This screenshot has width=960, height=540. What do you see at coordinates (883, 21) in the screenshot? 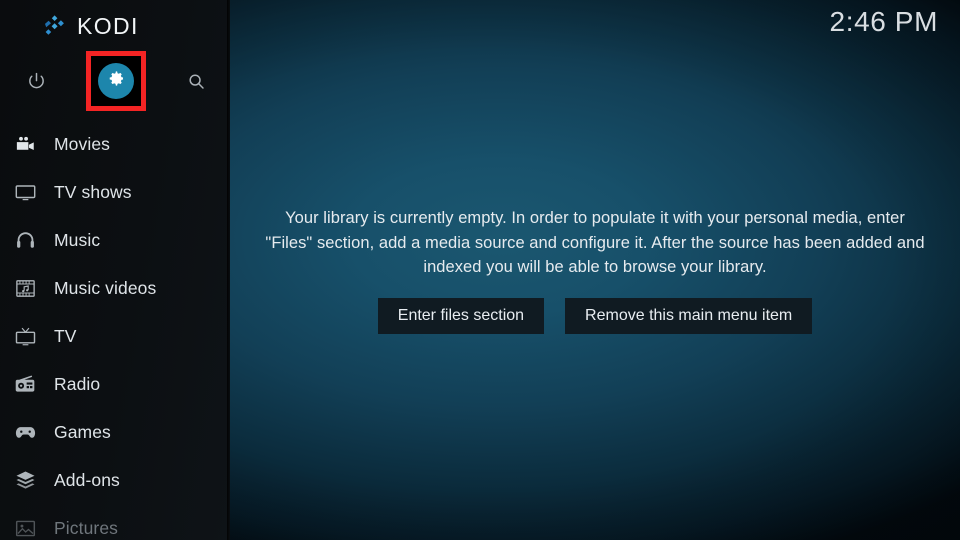
I see `clock: 2:46 PM` at bounding box center [883, 21].